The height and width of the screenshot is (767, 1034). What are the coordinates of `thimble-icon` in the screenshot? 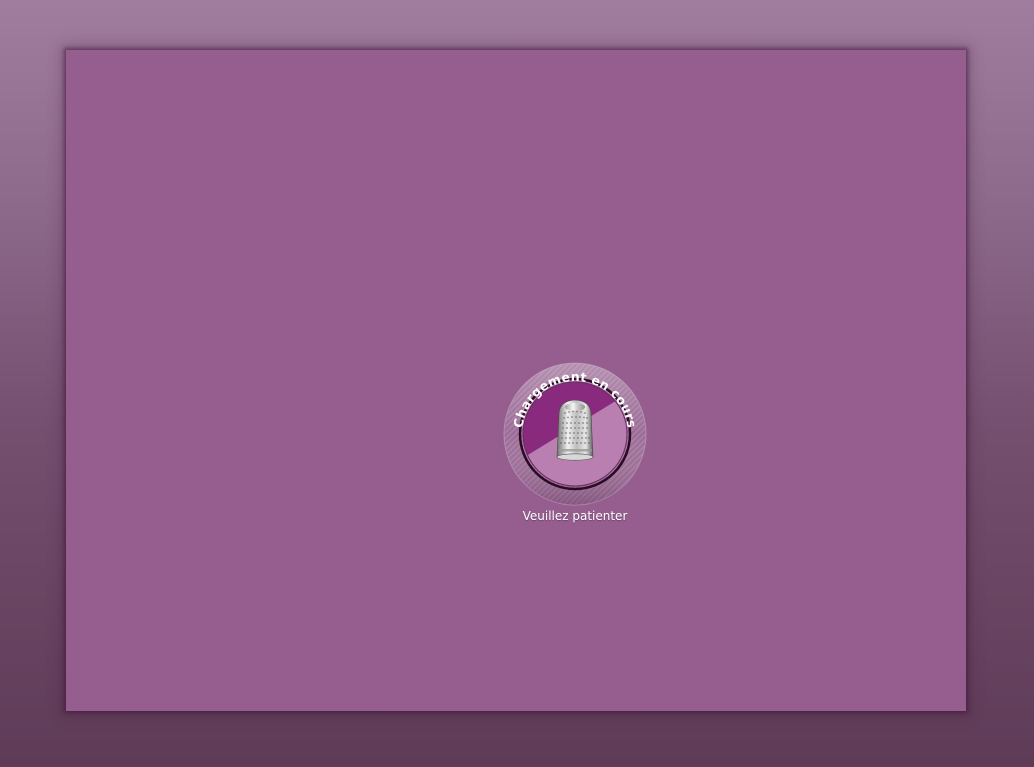 It's located at (575, 430).